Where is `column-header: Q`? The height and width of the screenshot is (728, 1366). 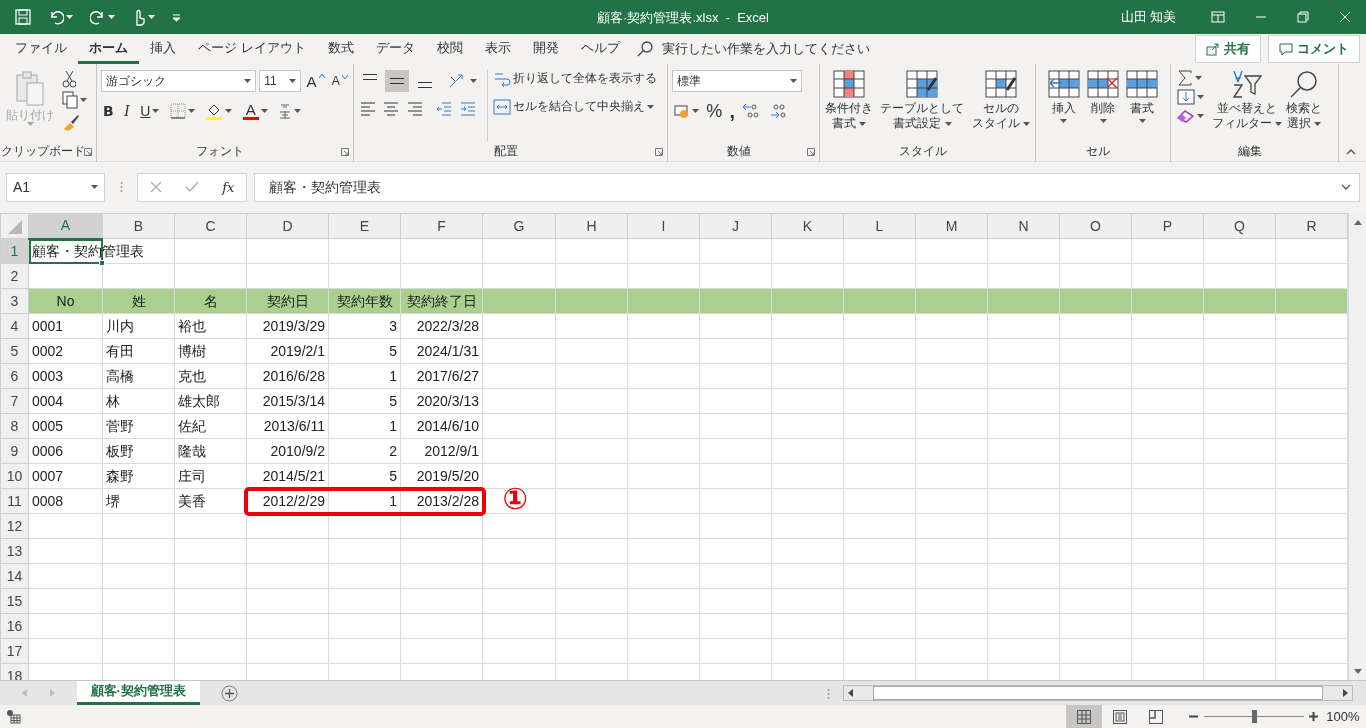 column-header: Q is located at coordinates (1239, 226).